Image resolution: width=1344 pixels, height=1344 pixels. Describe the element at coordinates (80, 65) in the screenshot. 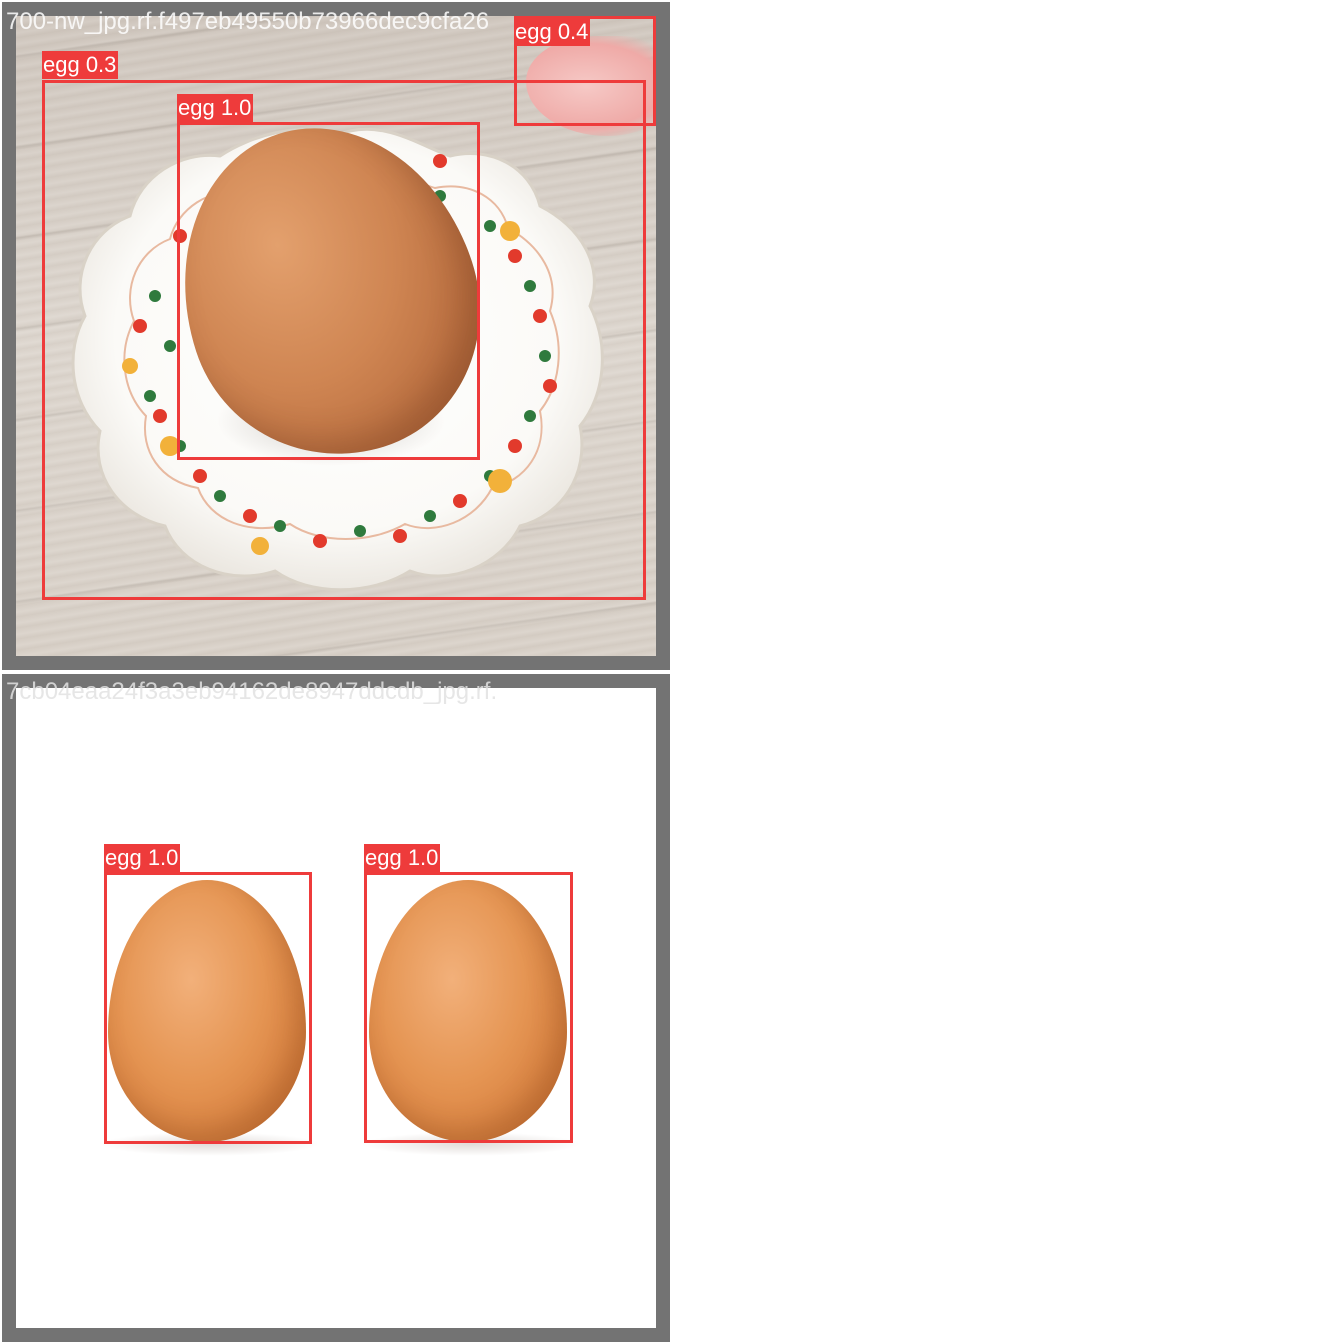

I see `detection-label: egg 0.3` at that location.